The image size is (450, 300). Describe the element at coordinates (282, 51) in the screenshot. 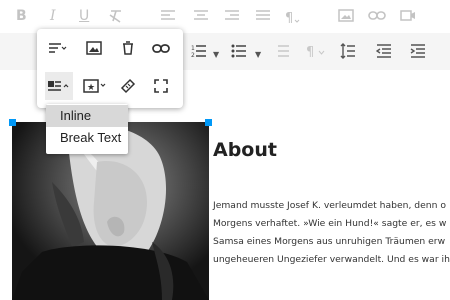

I see `indent-list-icon` at that location.